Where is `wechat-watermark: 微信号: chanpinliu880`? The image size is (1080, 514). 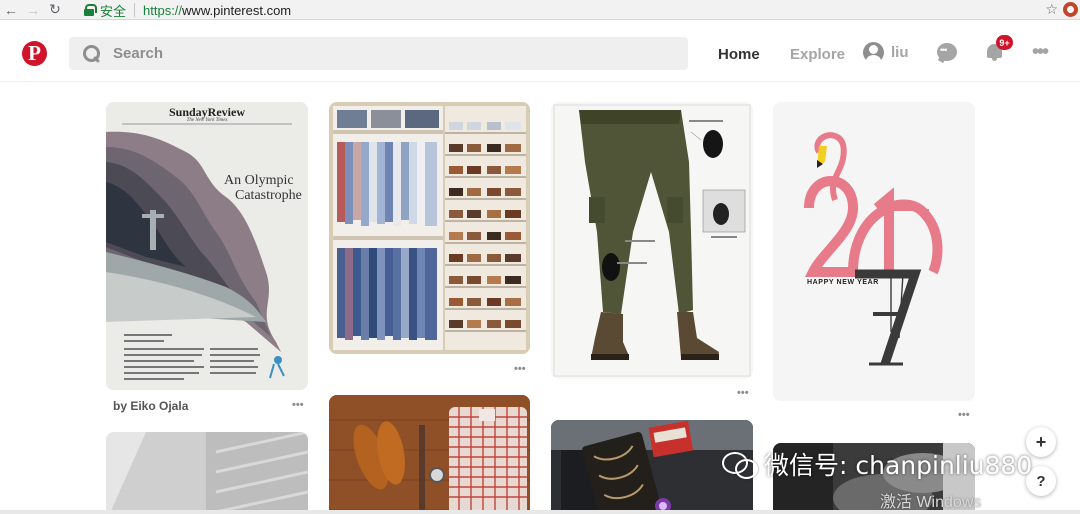
wechat-watermark: 微信号: chanpinliu880 is located at coordinates (877, 464).